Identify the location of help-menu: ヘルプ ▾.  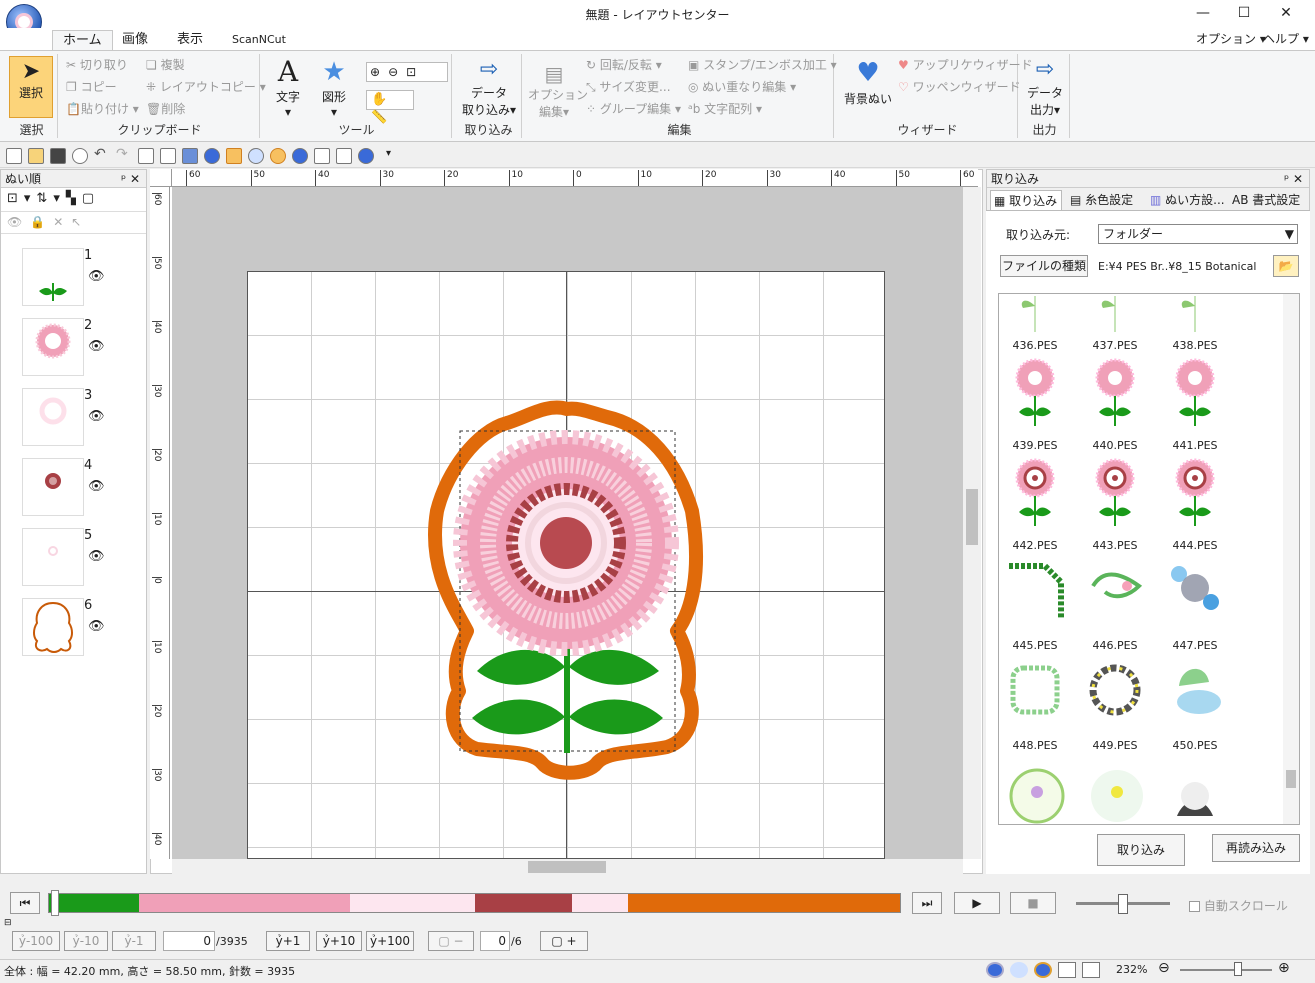
(1286, 38).